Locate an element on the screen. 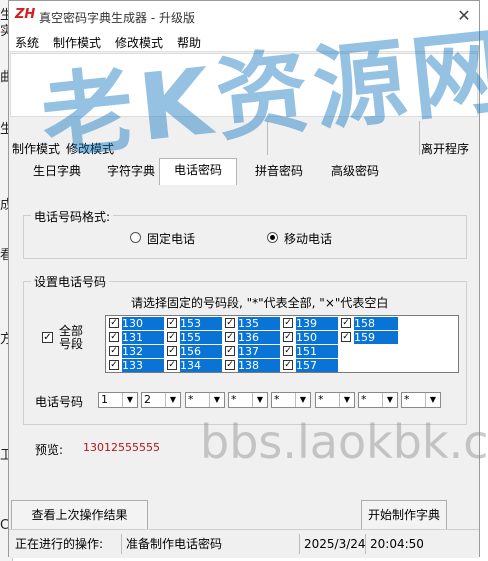 The height and width of the screenshot is (561, 488). prefix-label: 150 is located at coordinates (317, 337).